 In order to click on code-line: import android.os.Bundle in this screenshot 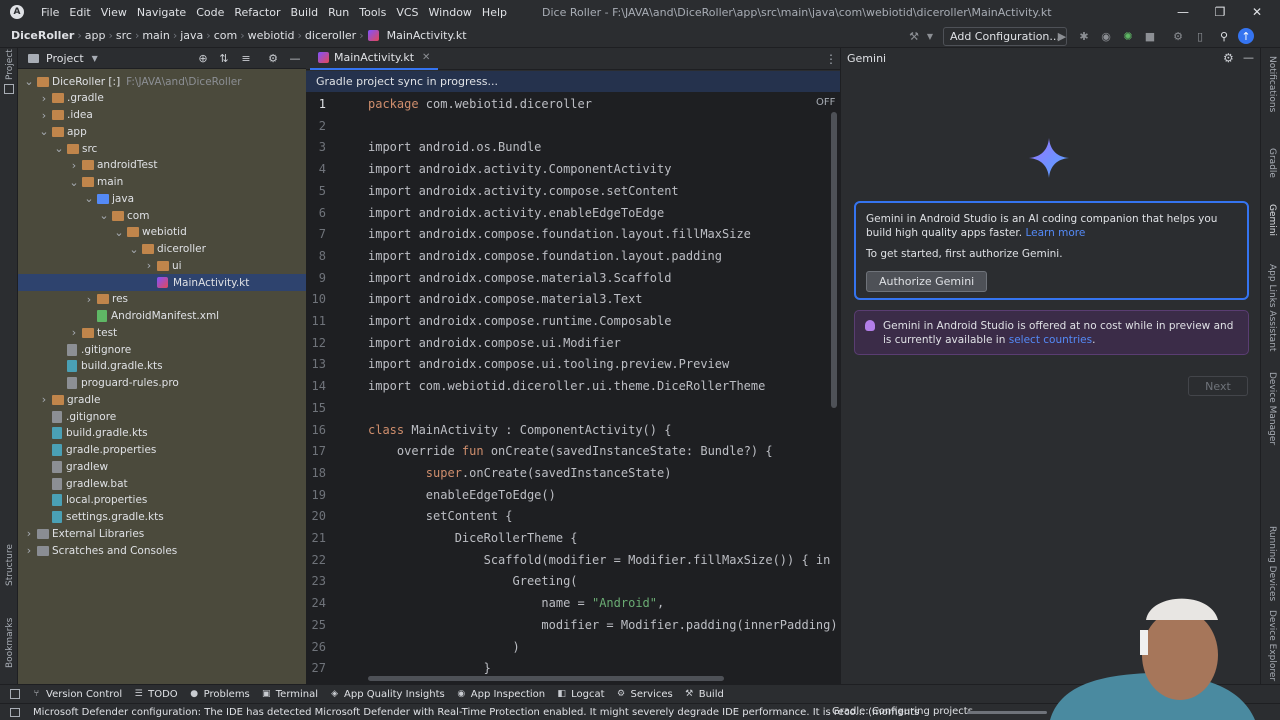, I will do `click(454, 147)`.